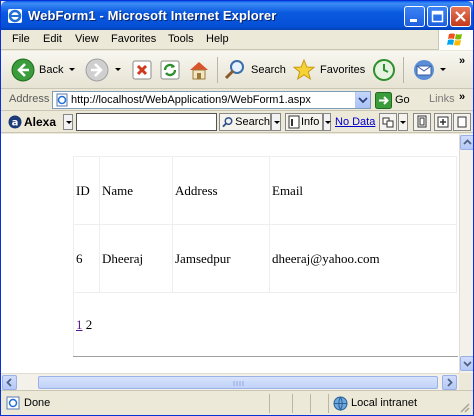 This screenshot has height=416, width=474. Describe the element at coordinates (118, 69) in the screenshot. I see `forward-dropdown-icon` at that location.